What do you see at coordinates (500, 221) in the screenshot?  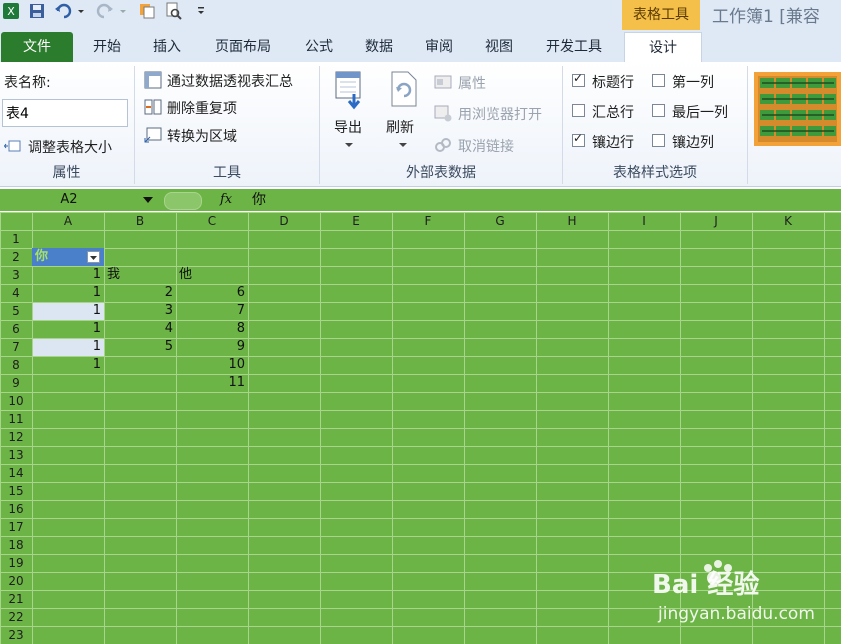 I see `column-header-g: G` at bounding box center [500, 221].